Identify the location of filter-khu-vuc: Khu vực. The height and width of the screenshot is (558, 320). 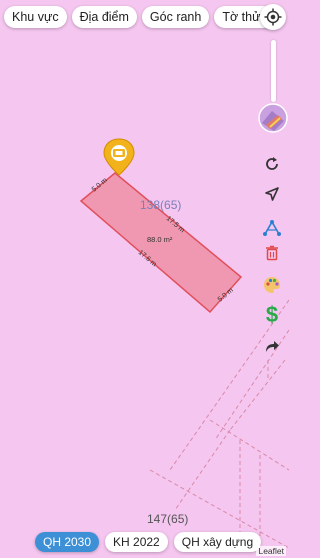
(35, 17).